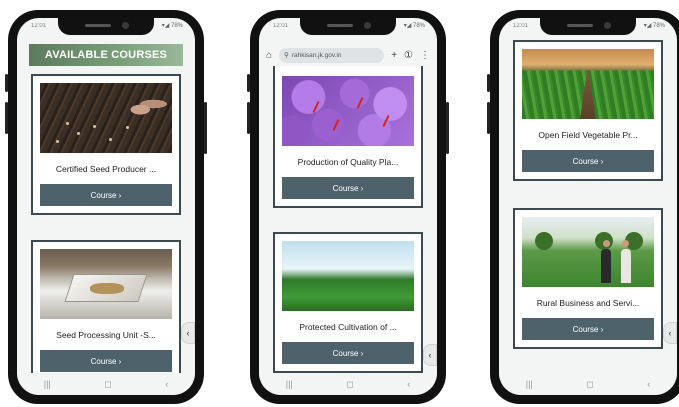  I want to click on greenhouse-image, so click(348, 276).